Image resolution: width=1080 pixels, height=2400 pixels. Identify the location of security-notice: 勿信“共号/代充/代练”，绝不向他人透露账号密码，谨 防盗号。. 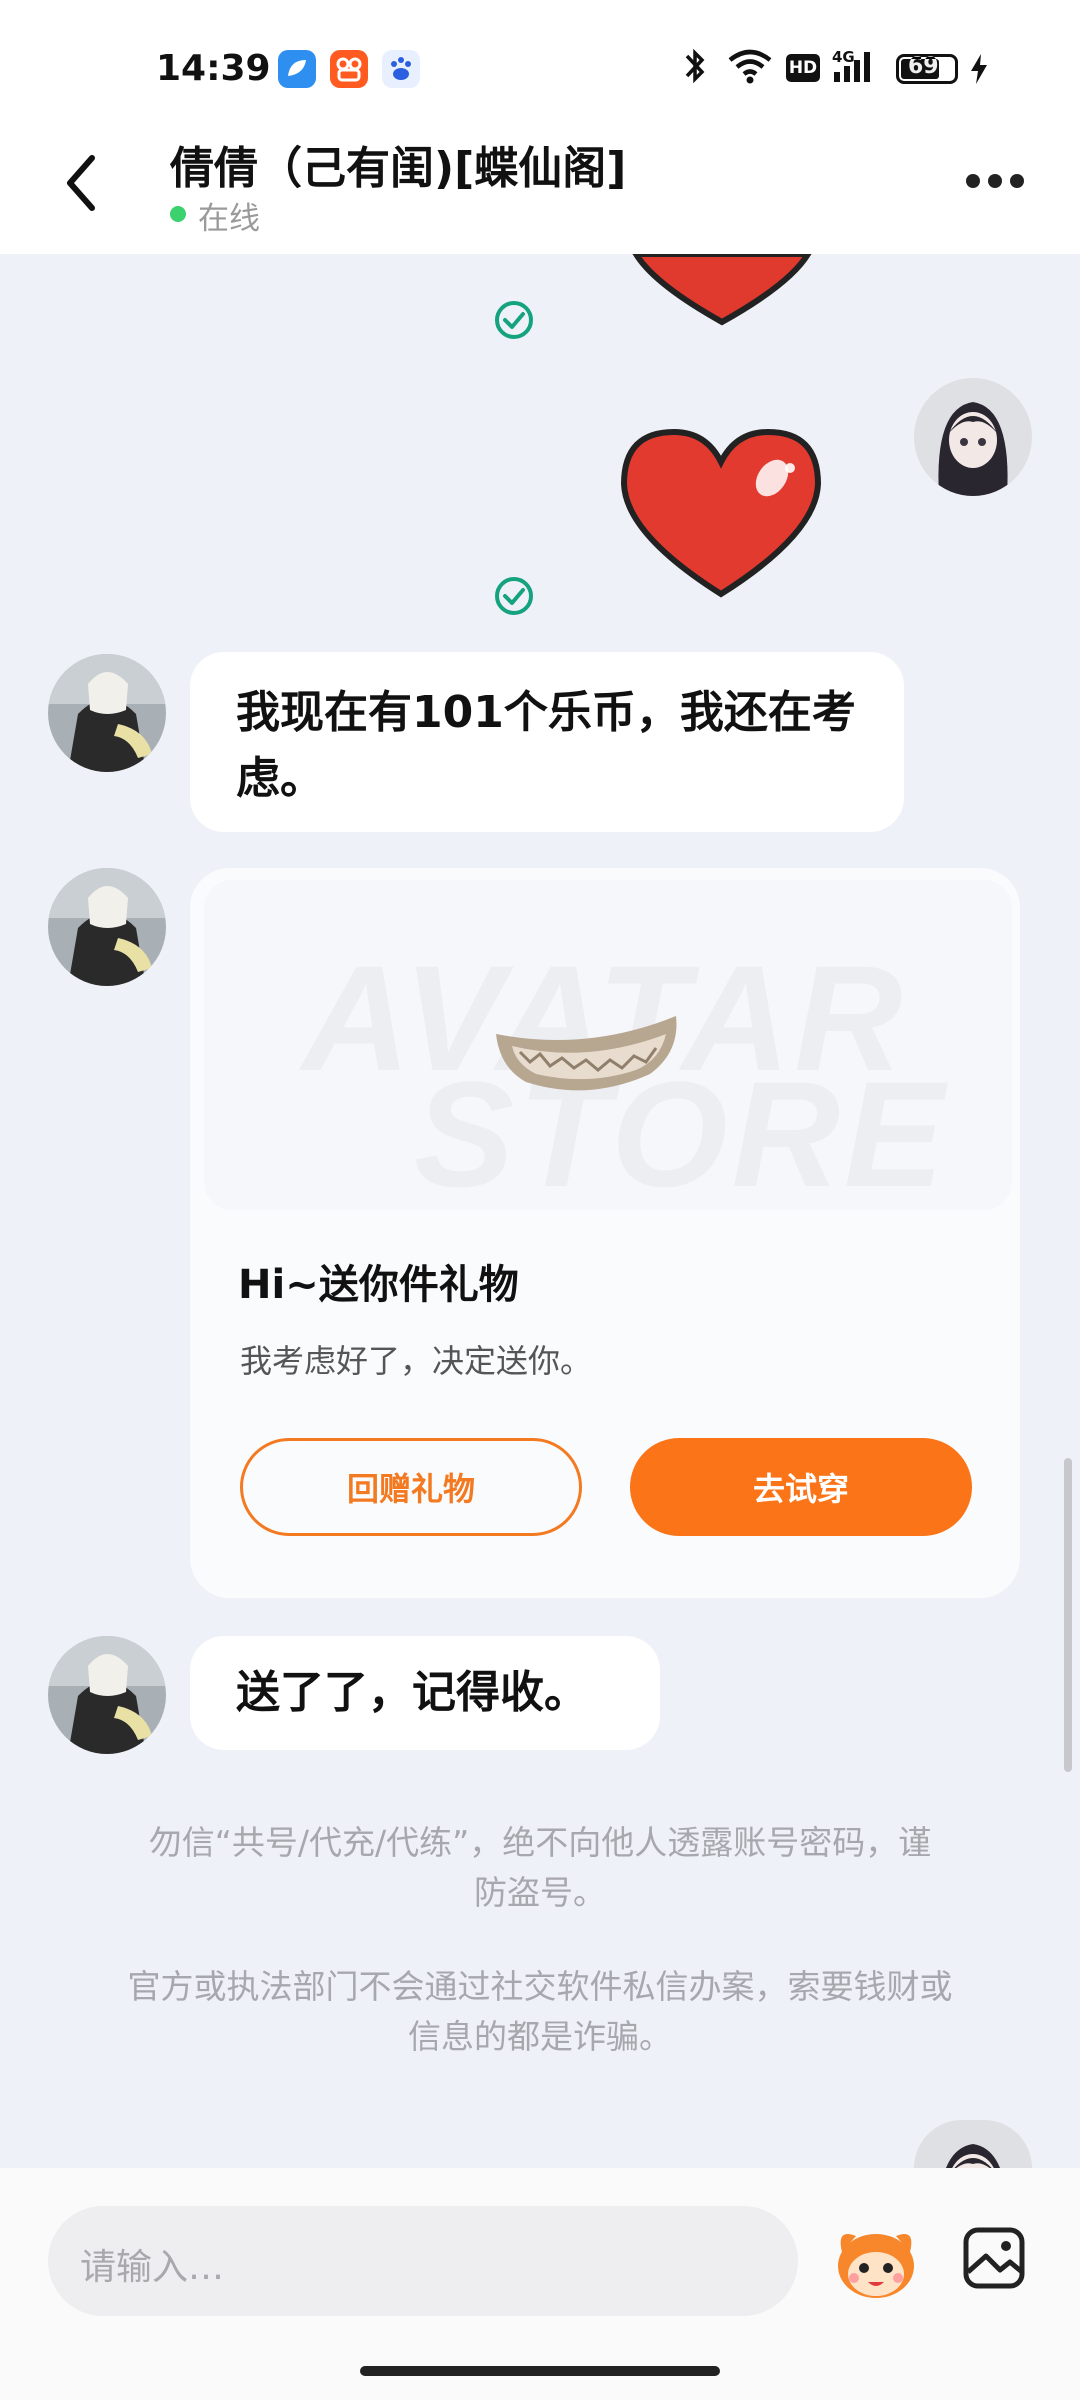
(540, 1868).